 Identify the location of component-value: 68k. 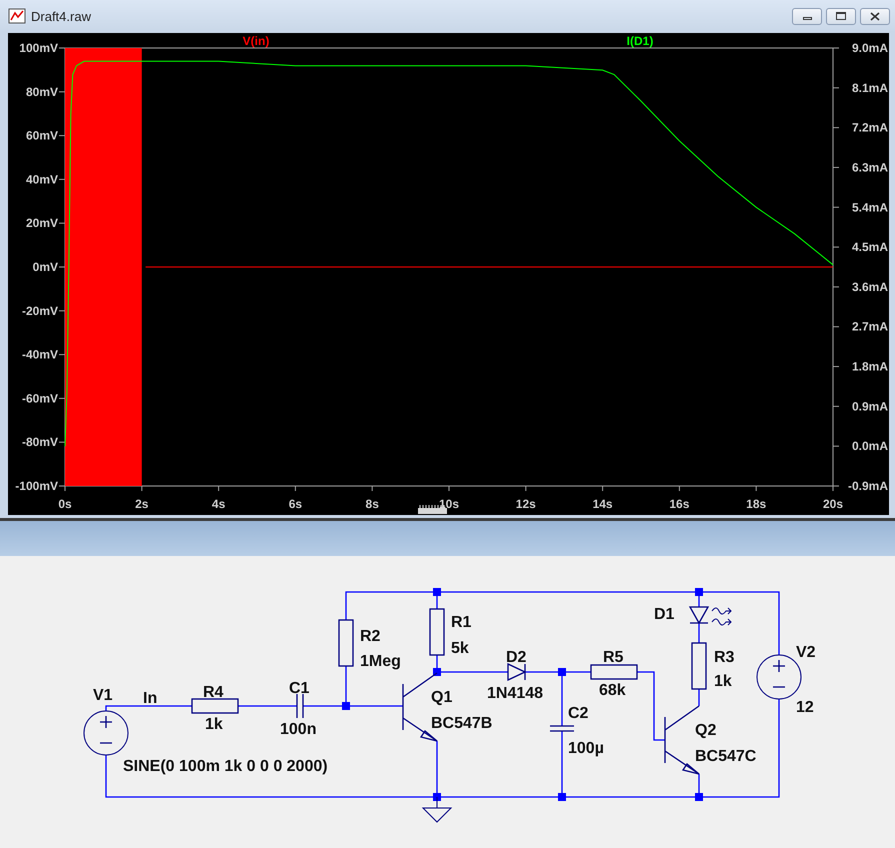
(612, 690).